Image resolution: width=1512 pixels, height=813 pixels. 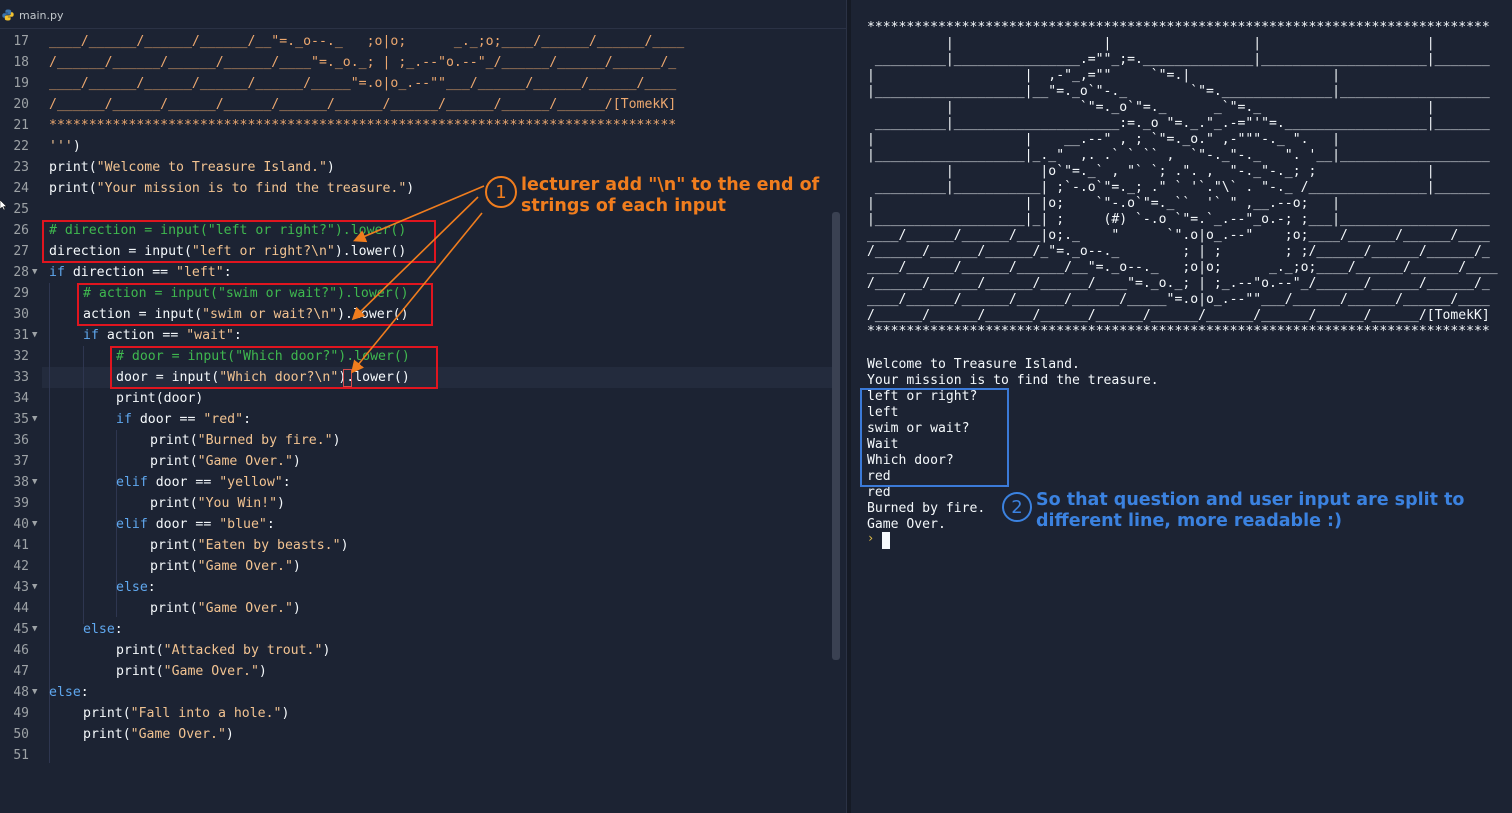 I want to click on tab-main-py: main.py, so click(x=33, y=15).